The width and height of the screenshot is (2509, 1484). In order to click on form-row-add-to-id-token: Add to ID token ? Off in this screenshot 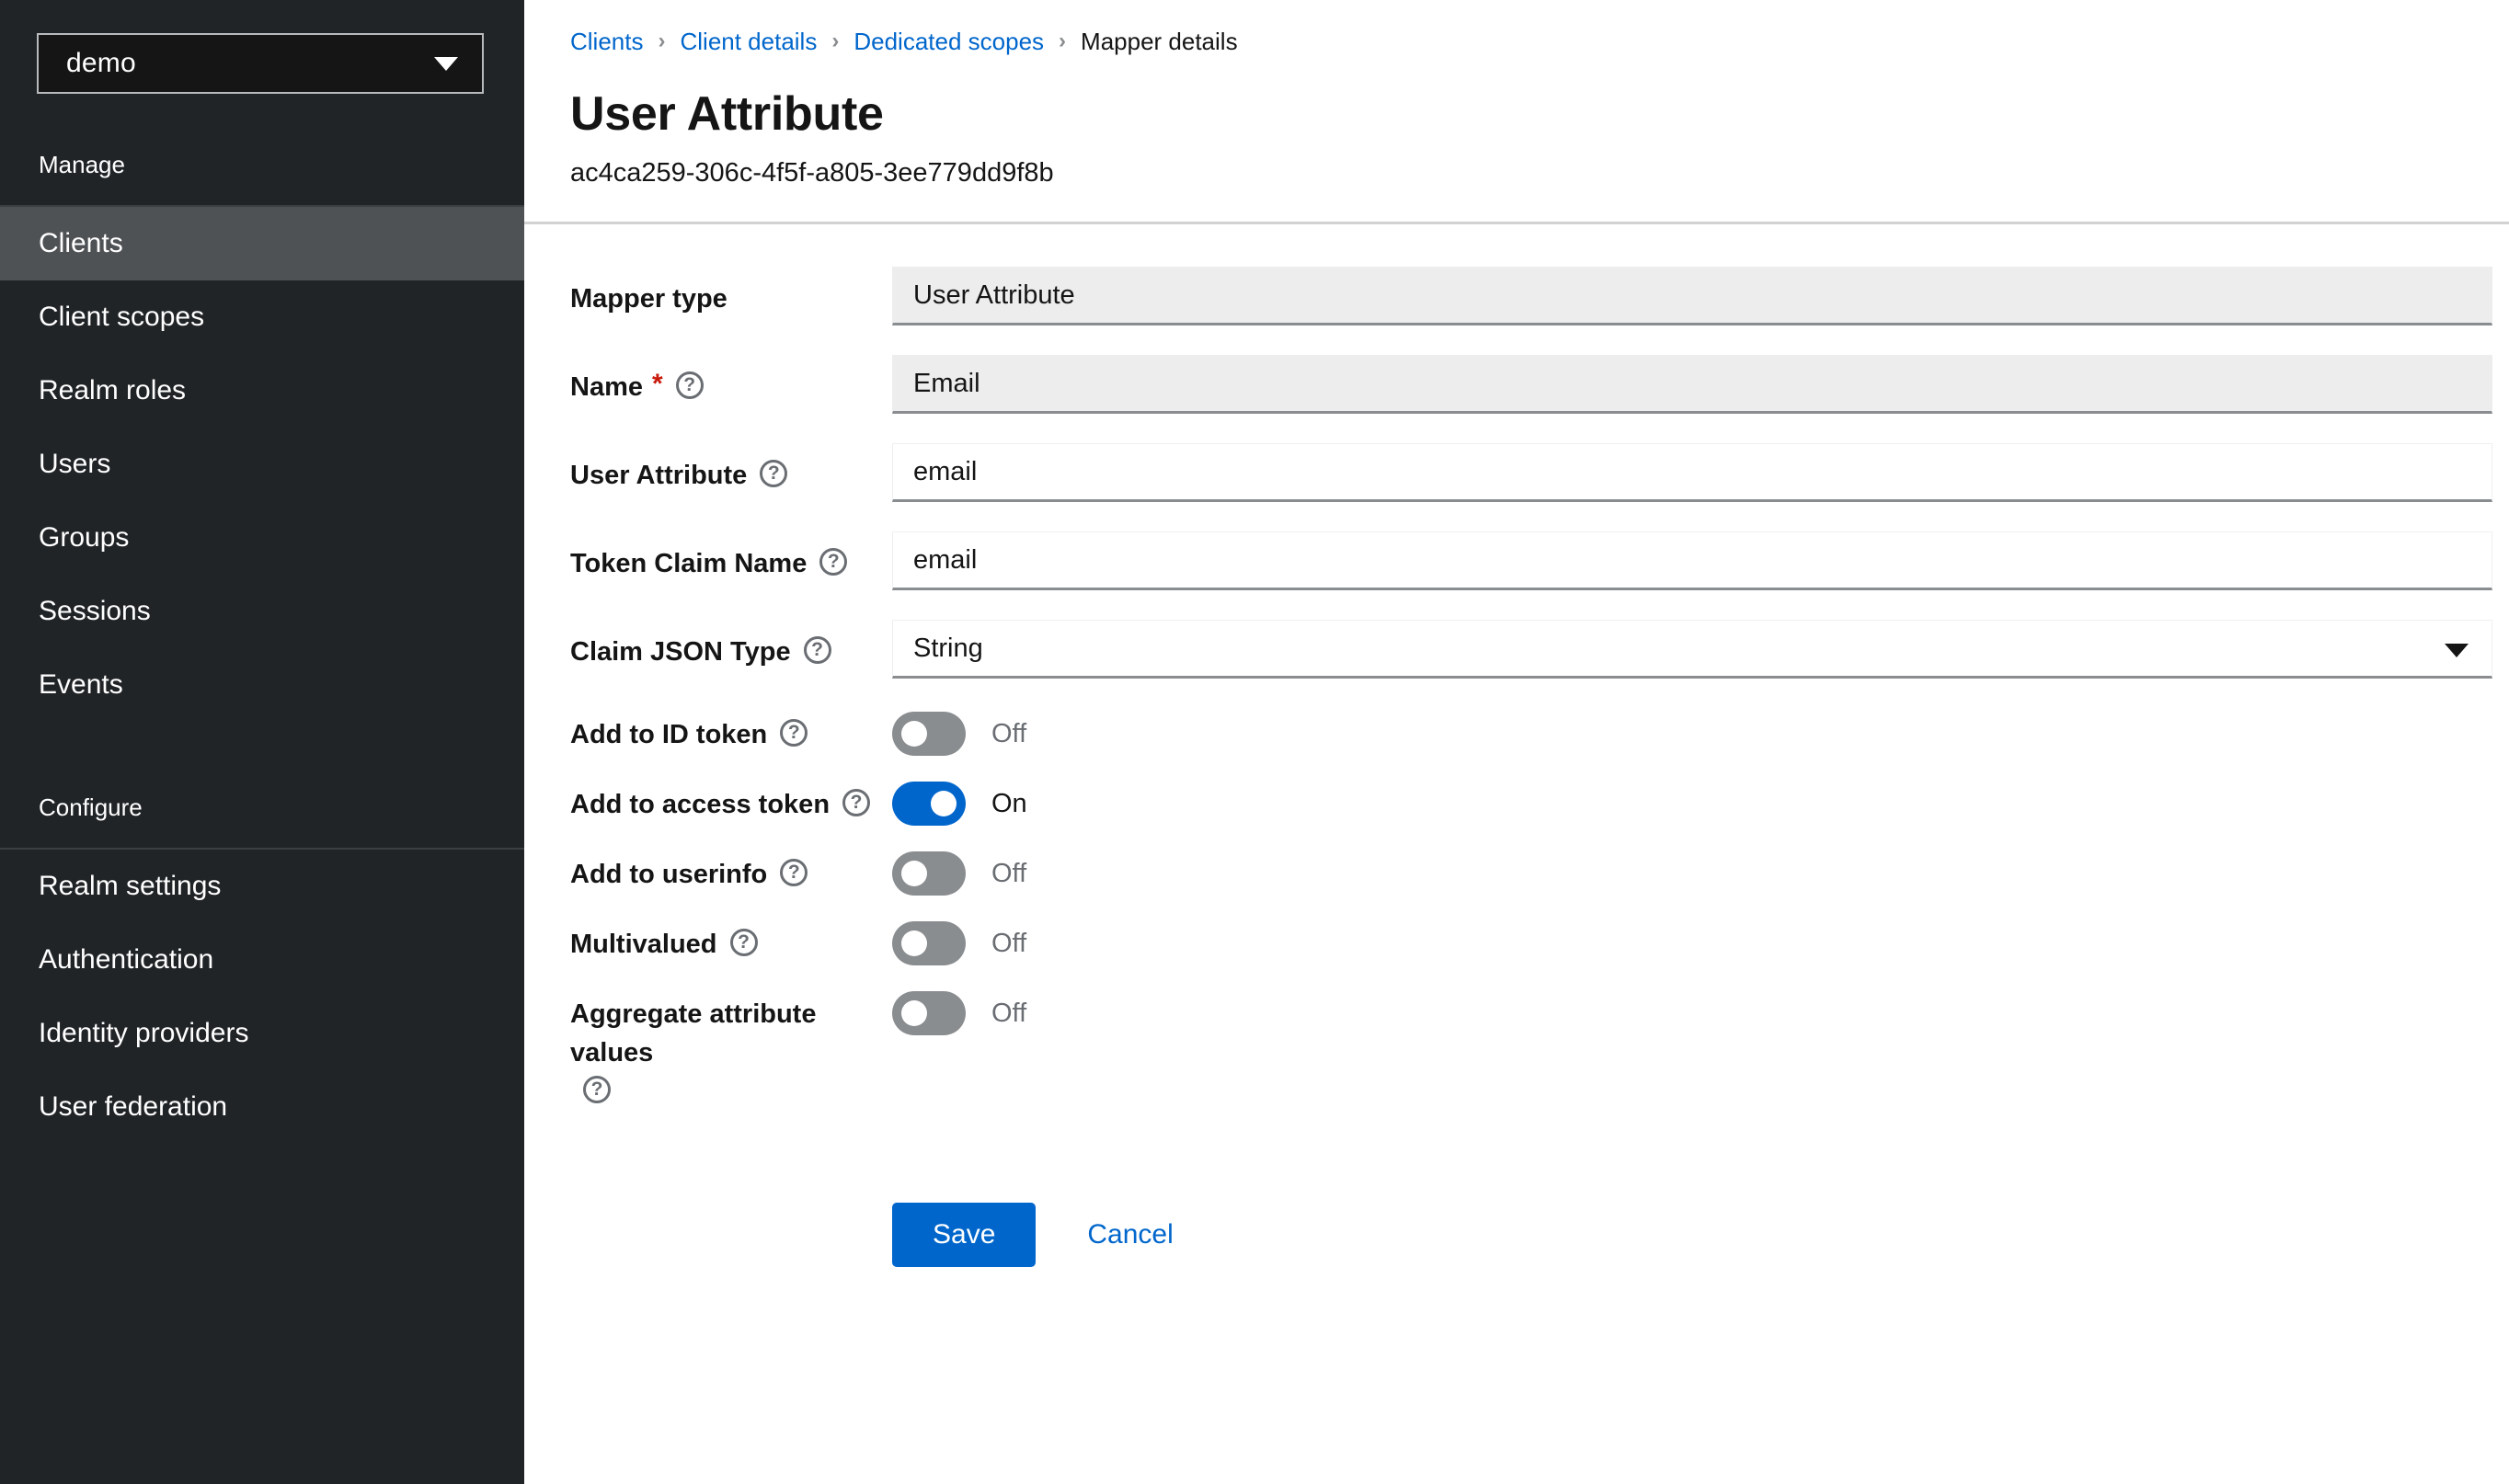, I will do `click(1539, 732)`.